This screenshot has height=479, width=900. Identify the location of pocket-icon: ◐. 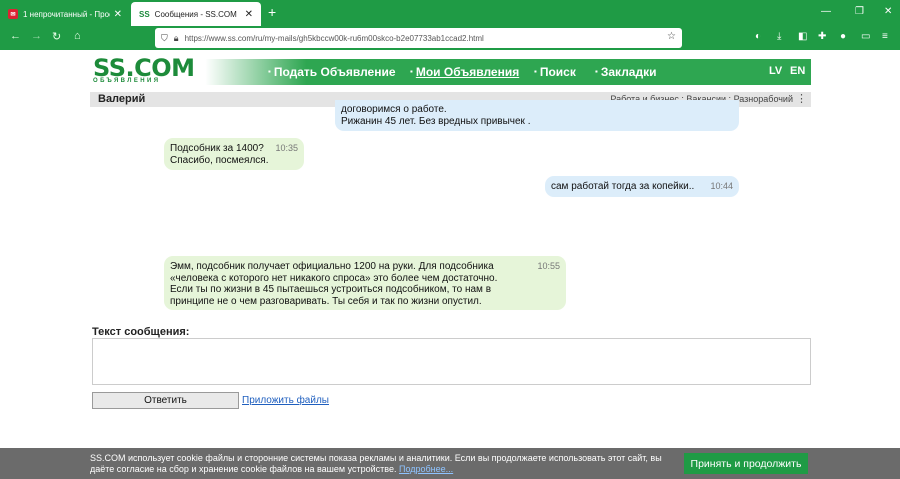
(758, 36).